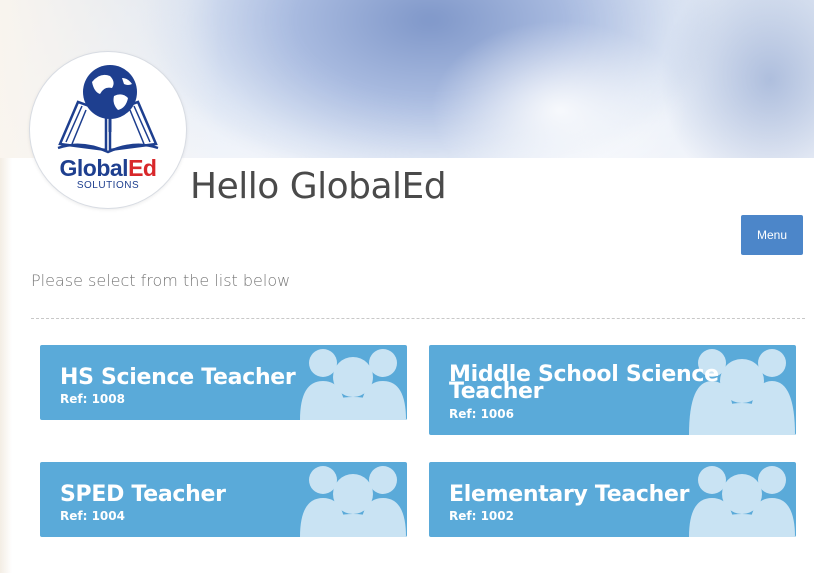  I want to click on job-ref: Ref: 1004, so click(92, 516).